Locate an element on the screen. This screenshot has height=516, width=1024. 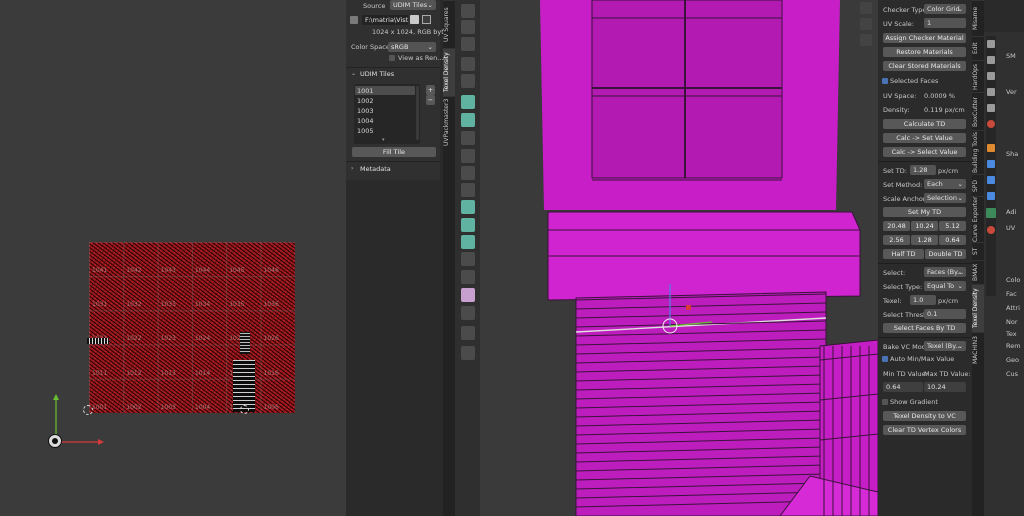
list-item: 1005 is located at coordinates (365, 131).